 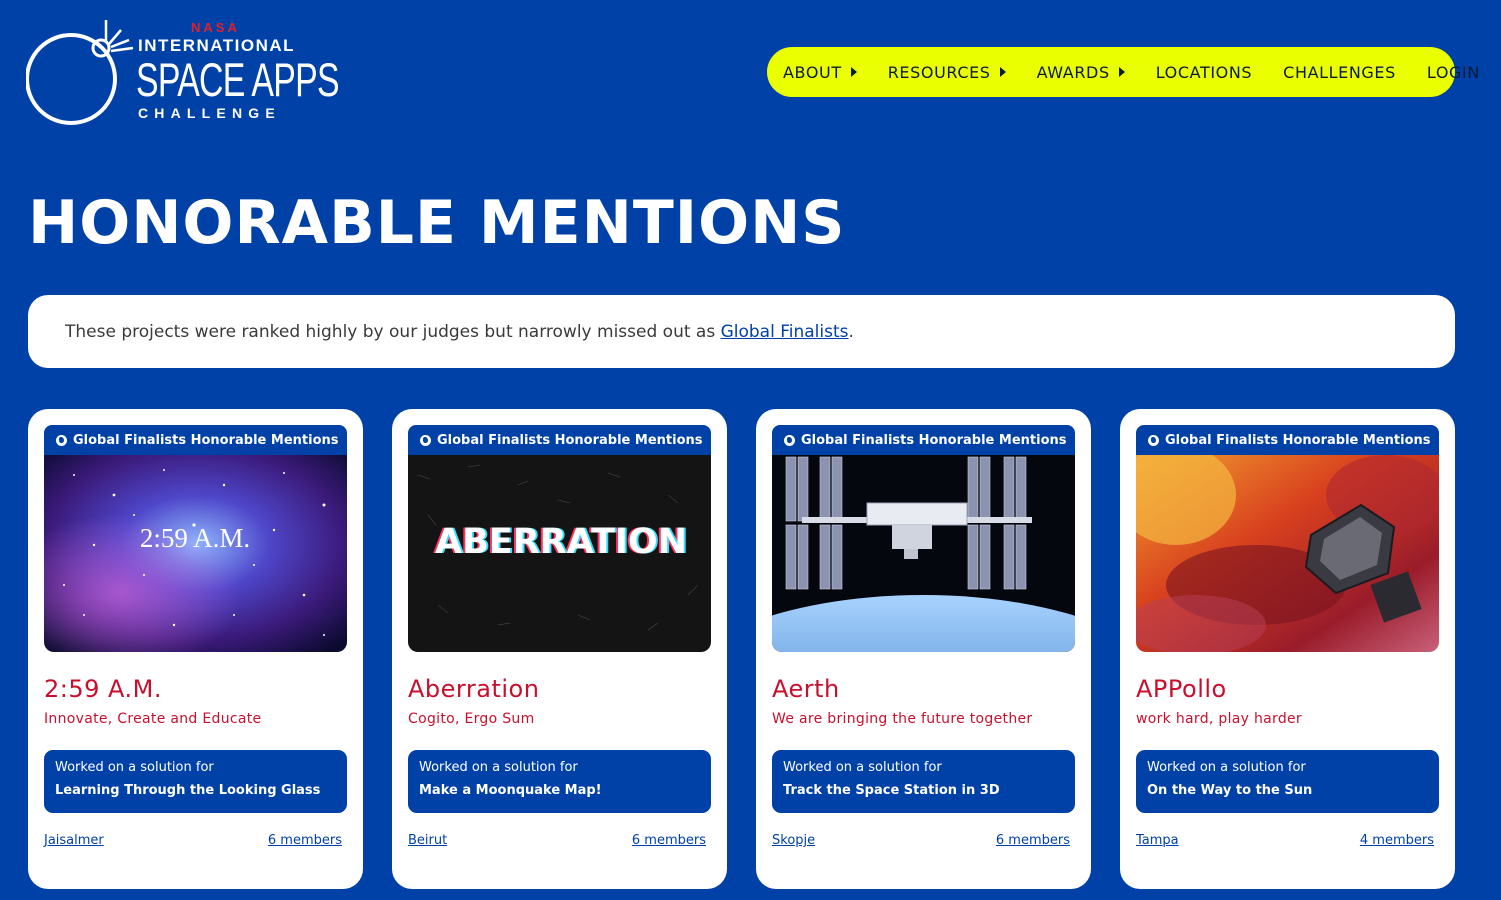 I want to click on card-location-link: Skopje, so click(x=793, y=840).